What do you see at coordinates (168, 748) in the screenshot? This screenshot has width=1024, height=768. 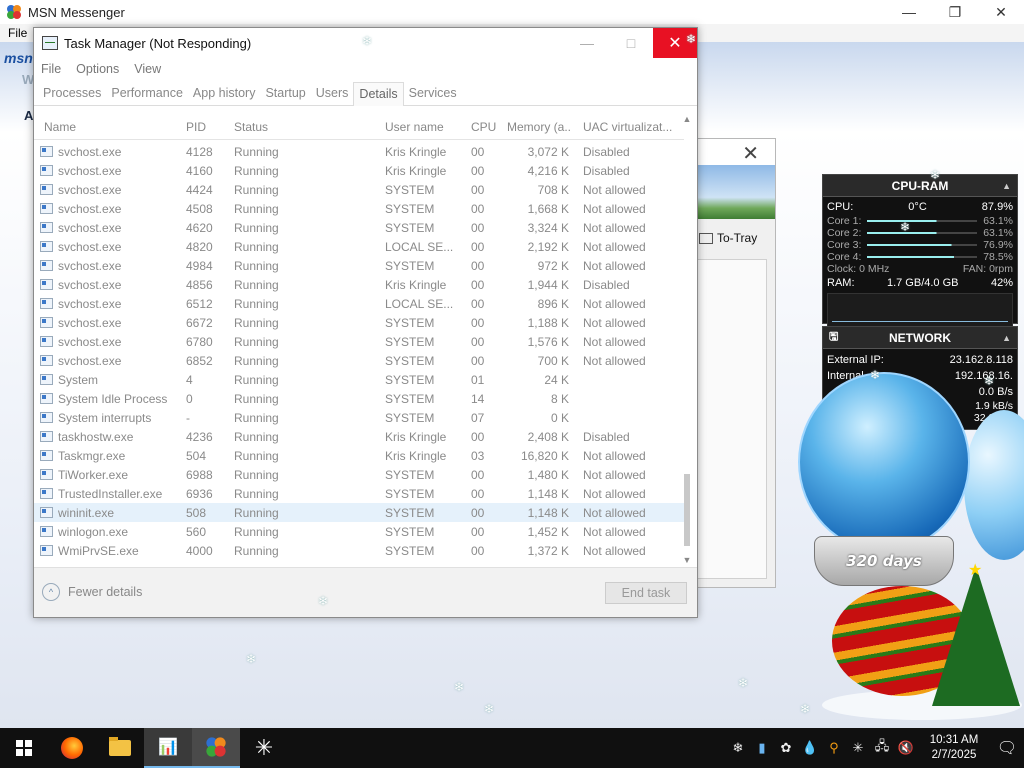 I see `taskbar-task-manager: 📊` at bounding box center [168, 748].